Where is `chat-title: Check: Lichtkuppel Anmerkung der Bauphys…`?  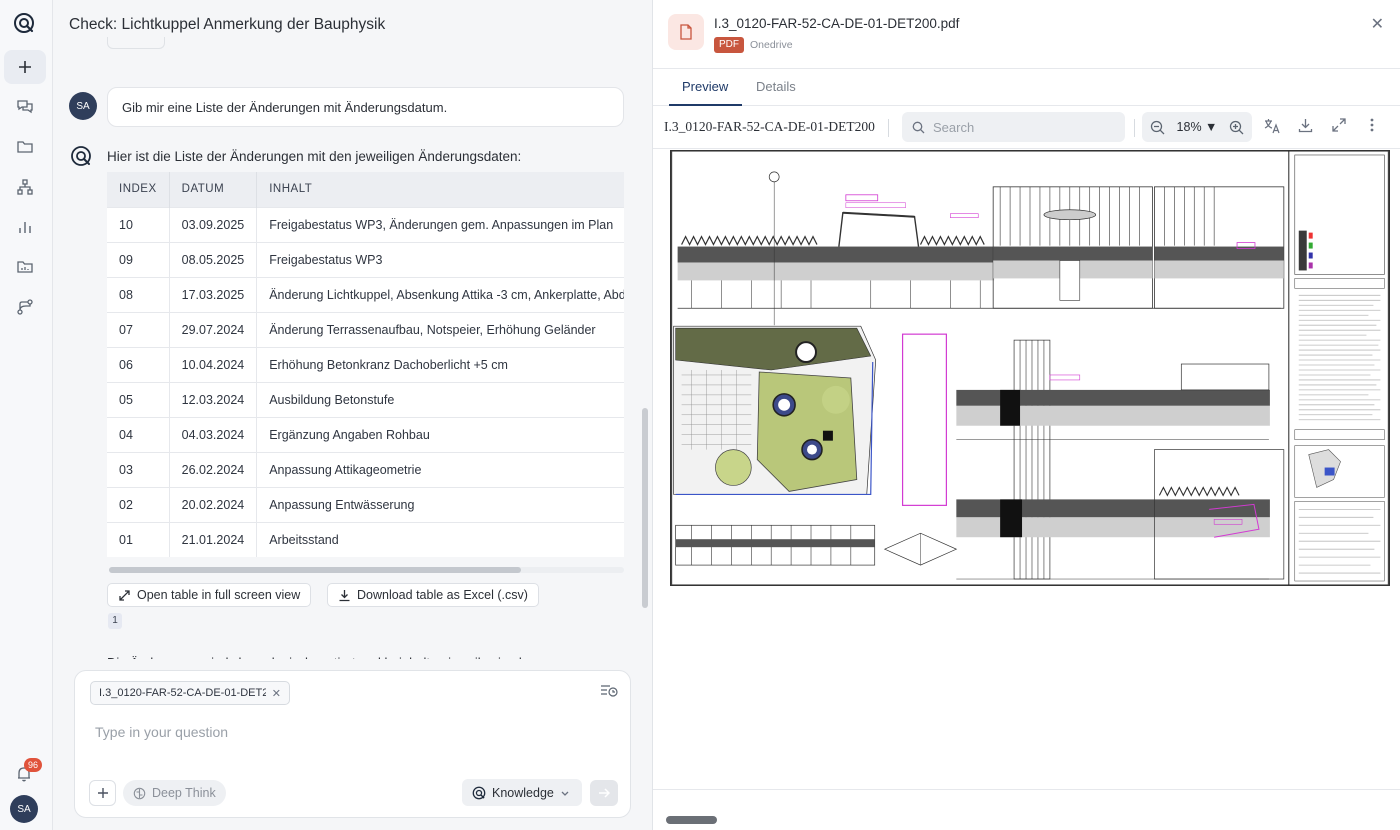
chat-title: Check: Lichtkuppel Anmerkung der Bauphys… is located at coordinates (227, 24).